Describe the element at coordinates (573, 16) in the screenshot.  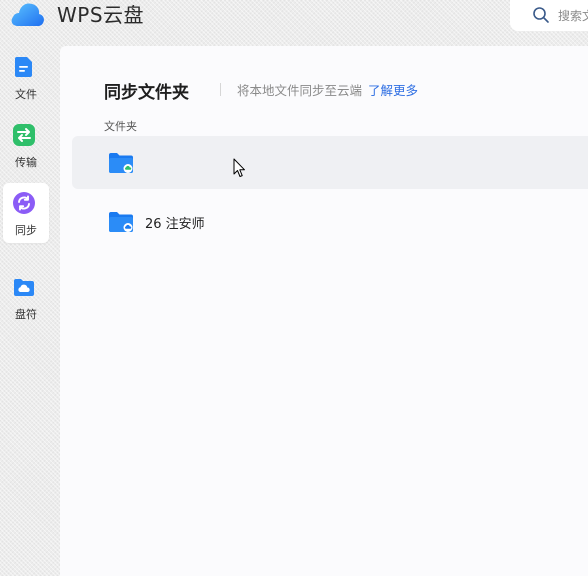
I see `search-placeholder: 搜索文` at that location.